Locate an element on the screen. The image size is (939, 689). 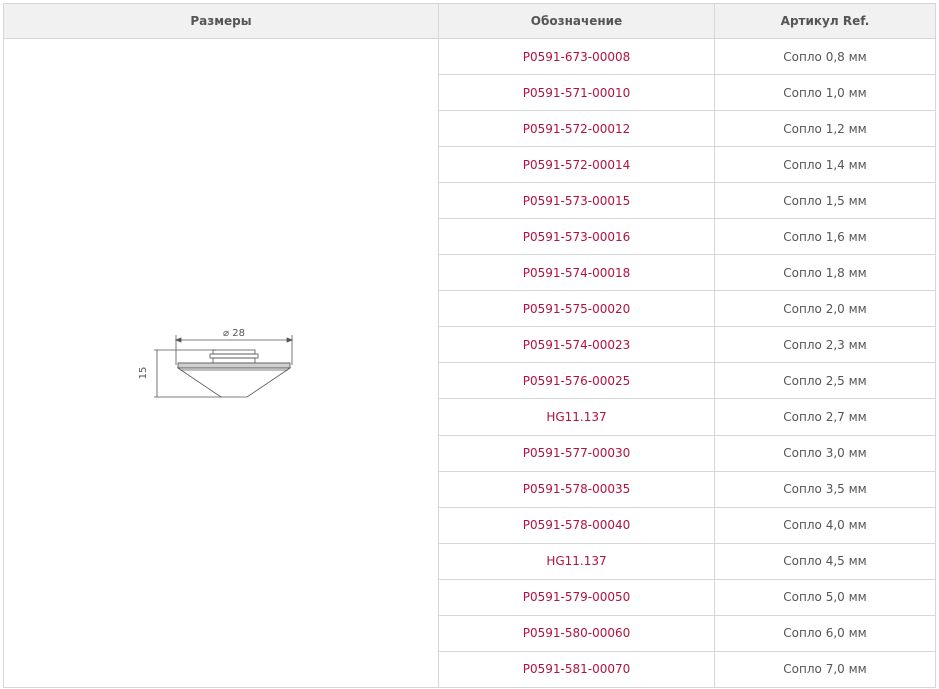
designation-link: P0591-578-00040 is located at coordinates (577, 525).